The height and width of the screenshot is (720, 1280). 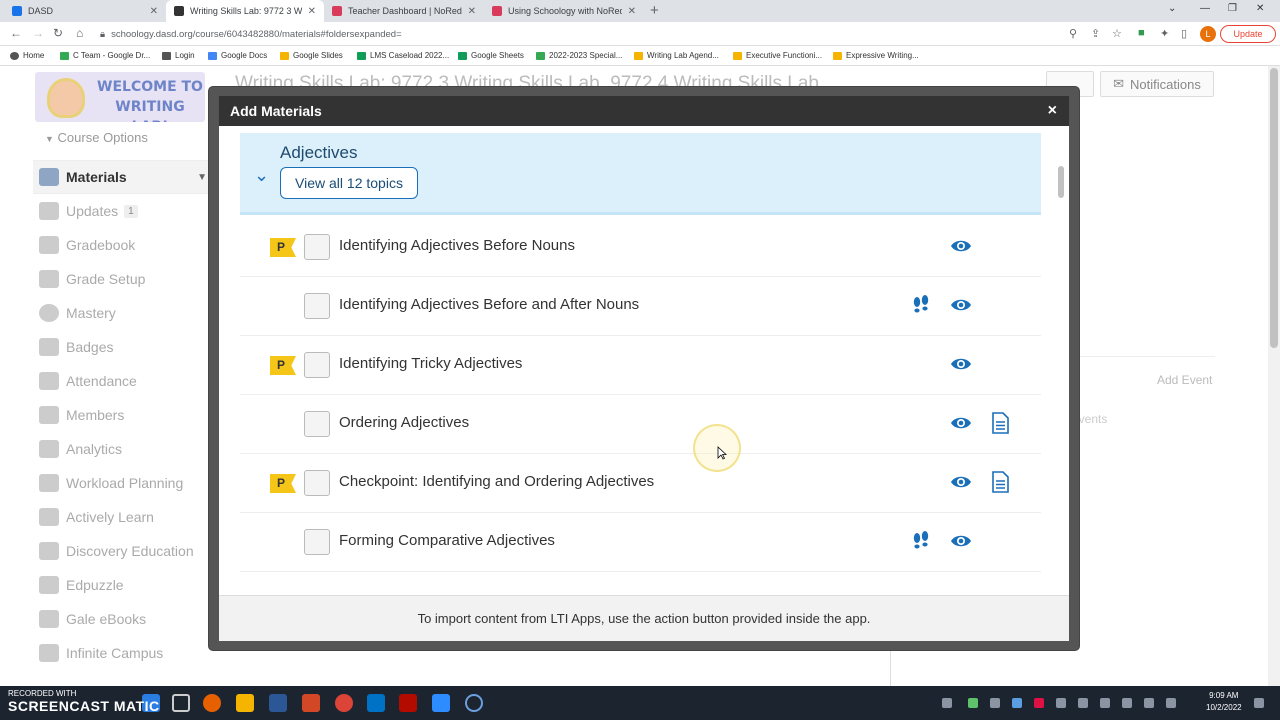 I want to click on sidebar-item-analytics: Analytics, so click(x=123, y=449).